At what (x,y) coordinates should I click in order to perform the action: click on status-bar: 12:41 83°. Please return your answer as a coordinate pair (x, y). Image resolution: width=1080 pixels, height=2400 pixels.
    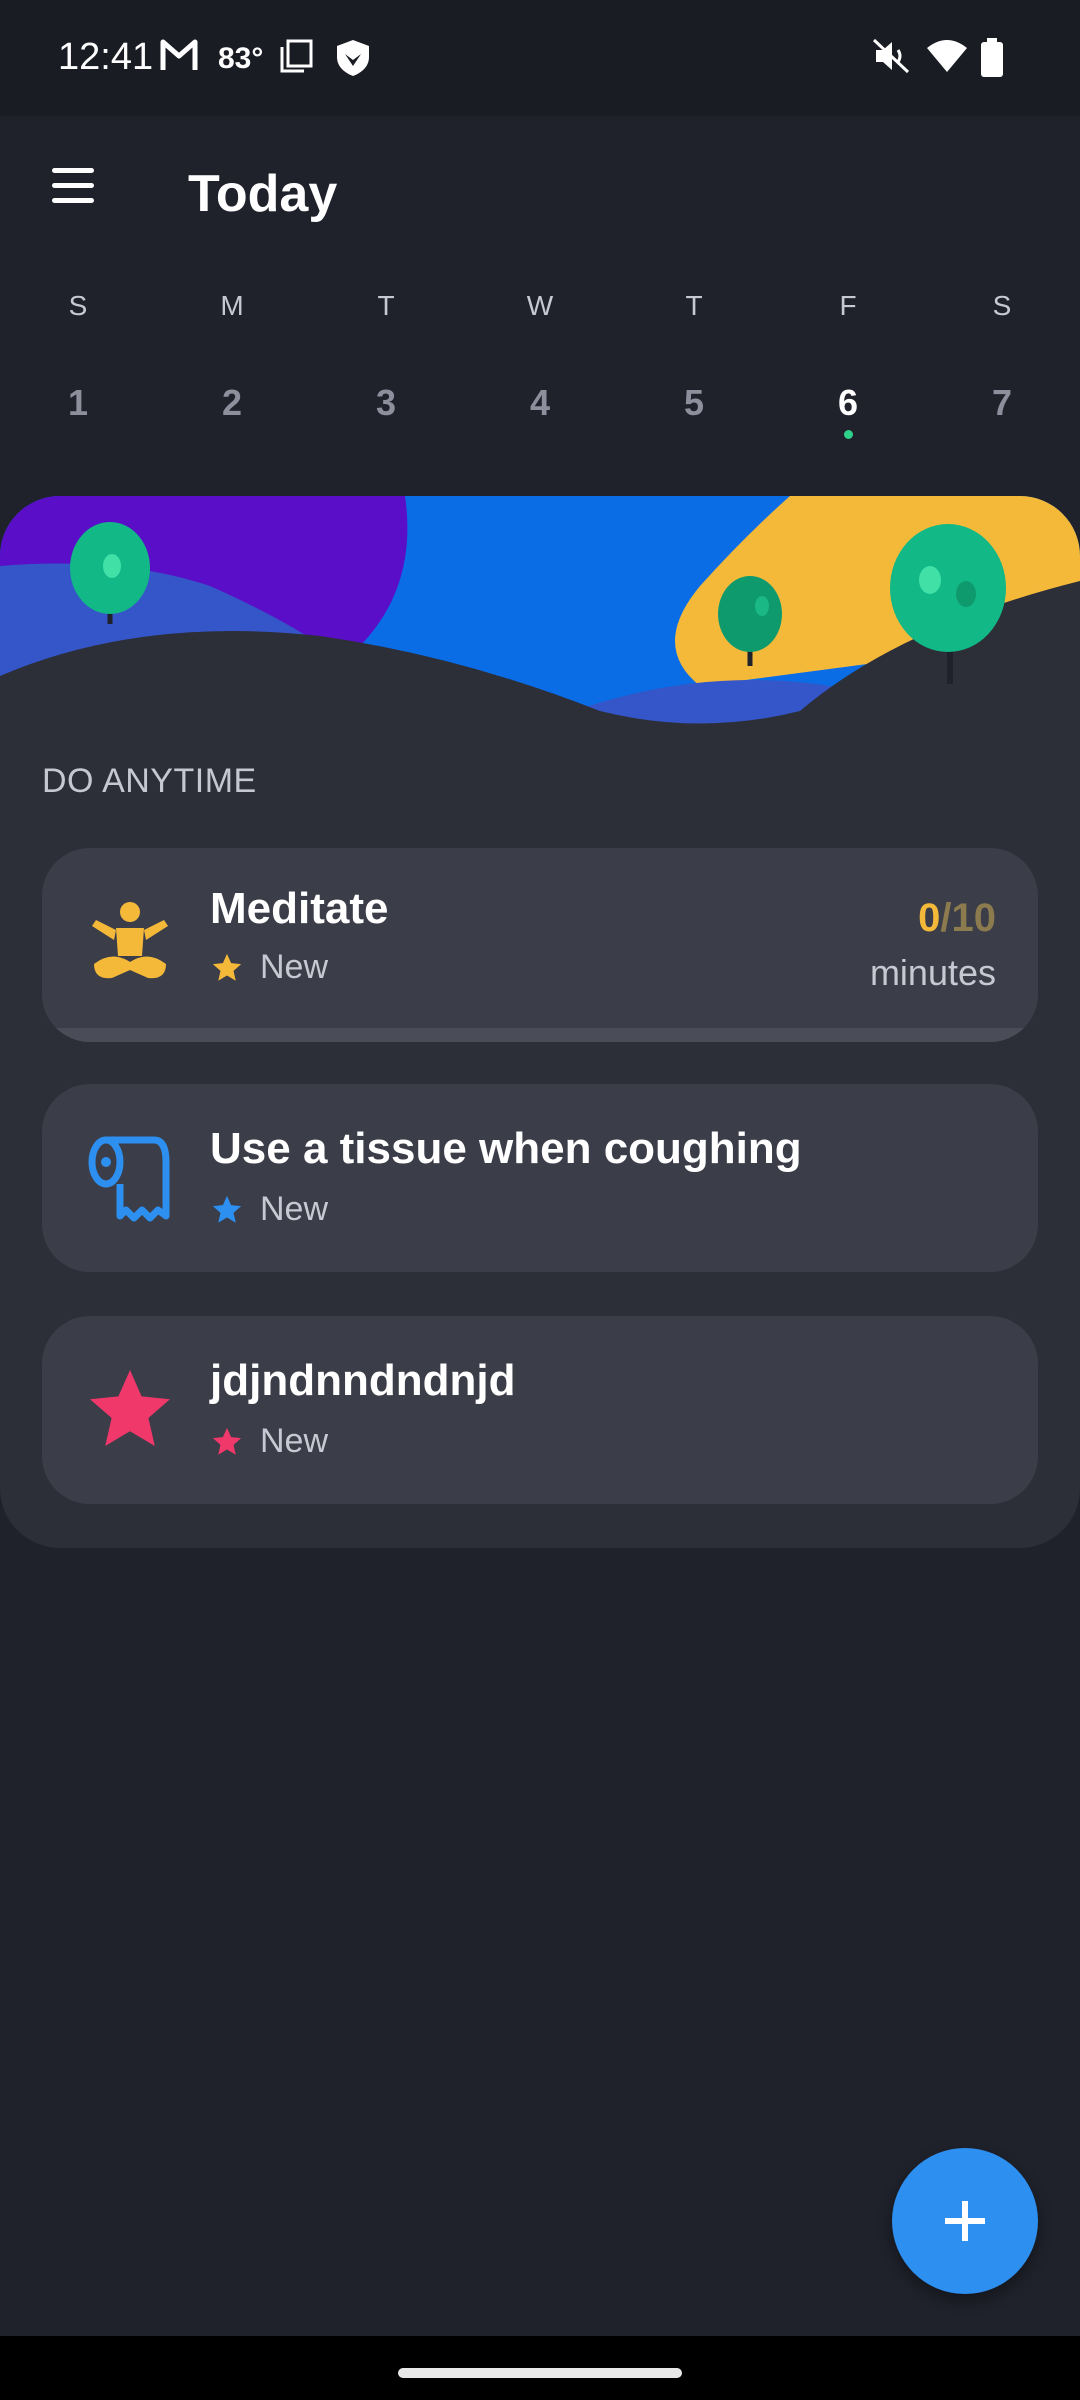
    Looking at the image, I should click on (540, 58).